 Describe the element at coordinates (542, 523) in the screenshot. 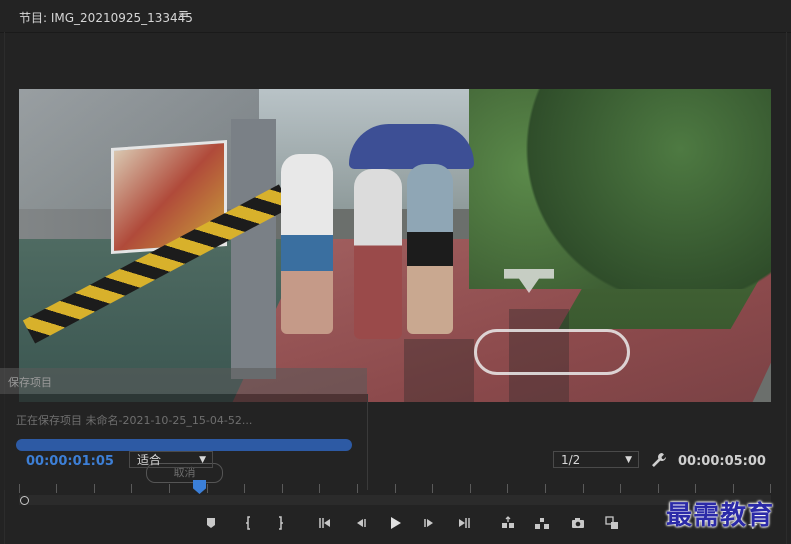

I see `extract-icon` at that location.